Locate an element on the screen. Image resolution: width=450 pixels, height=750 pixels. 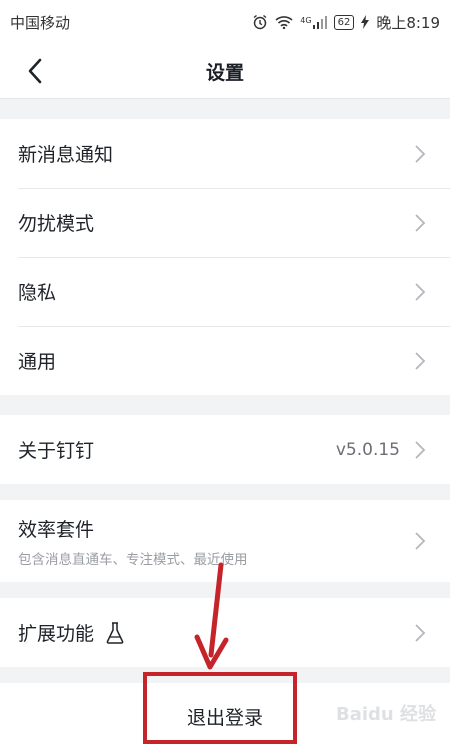
settings-item-label: 通用 is located at coordinates (37, 362).